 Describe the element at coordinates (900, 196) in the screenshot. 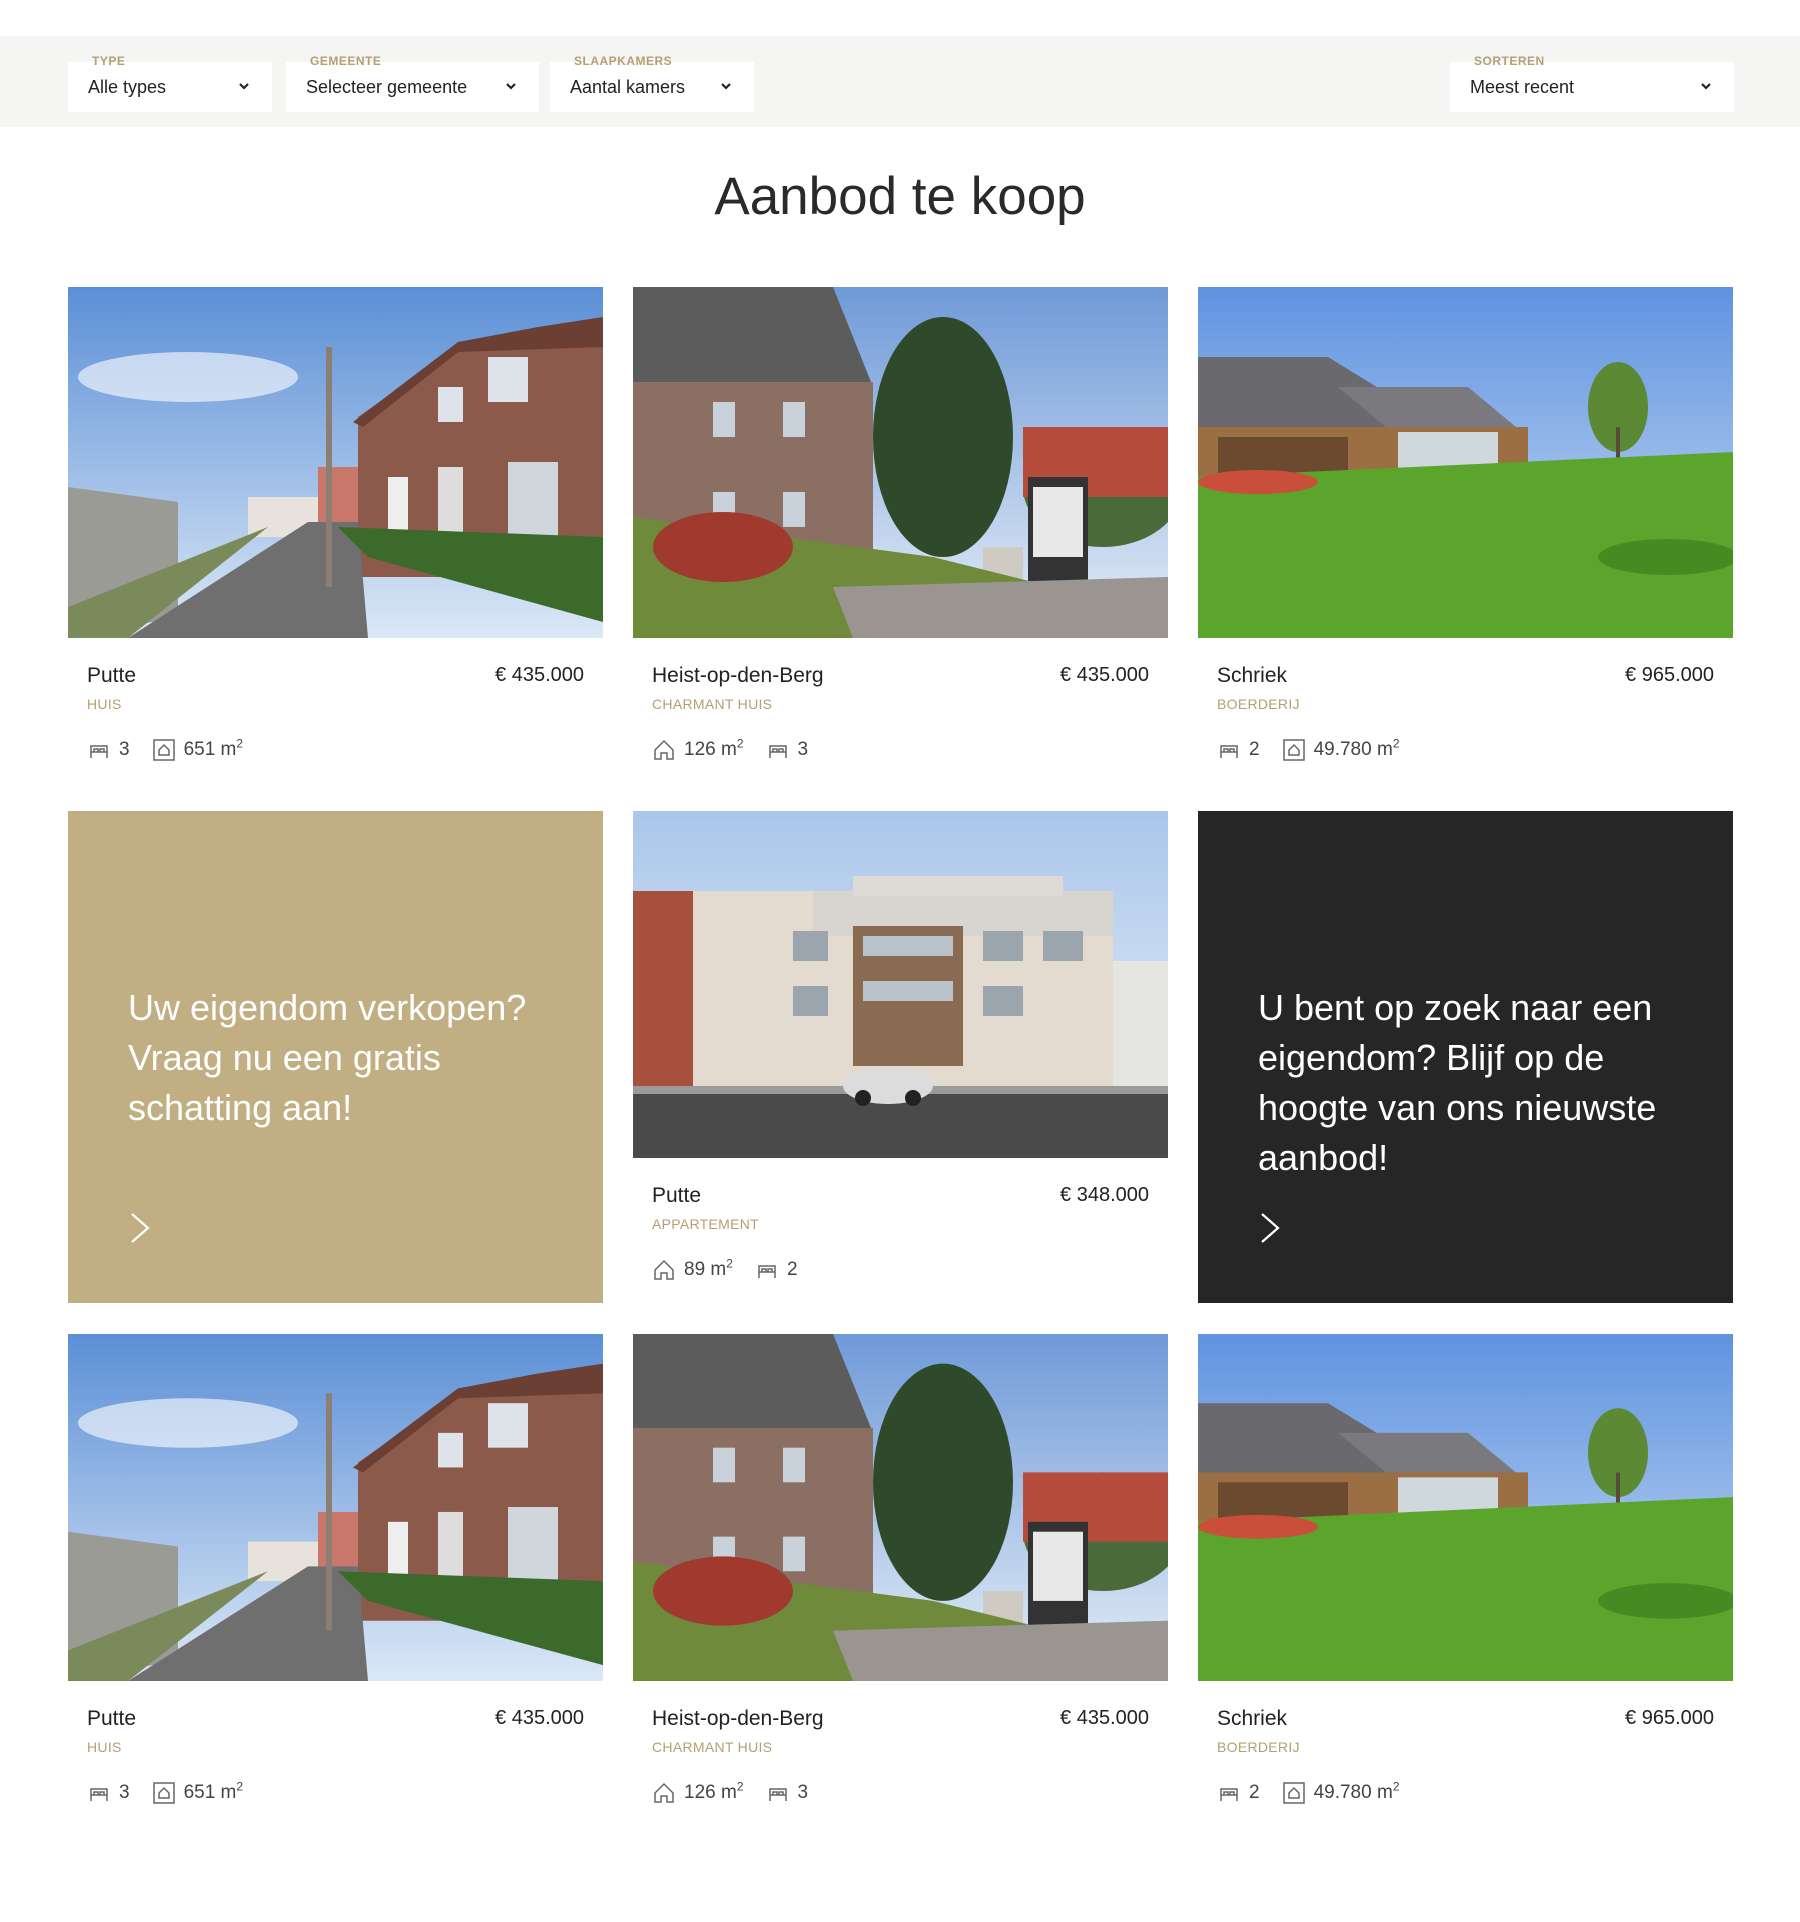

I see `page-title: Aanbod te koop` at that location.